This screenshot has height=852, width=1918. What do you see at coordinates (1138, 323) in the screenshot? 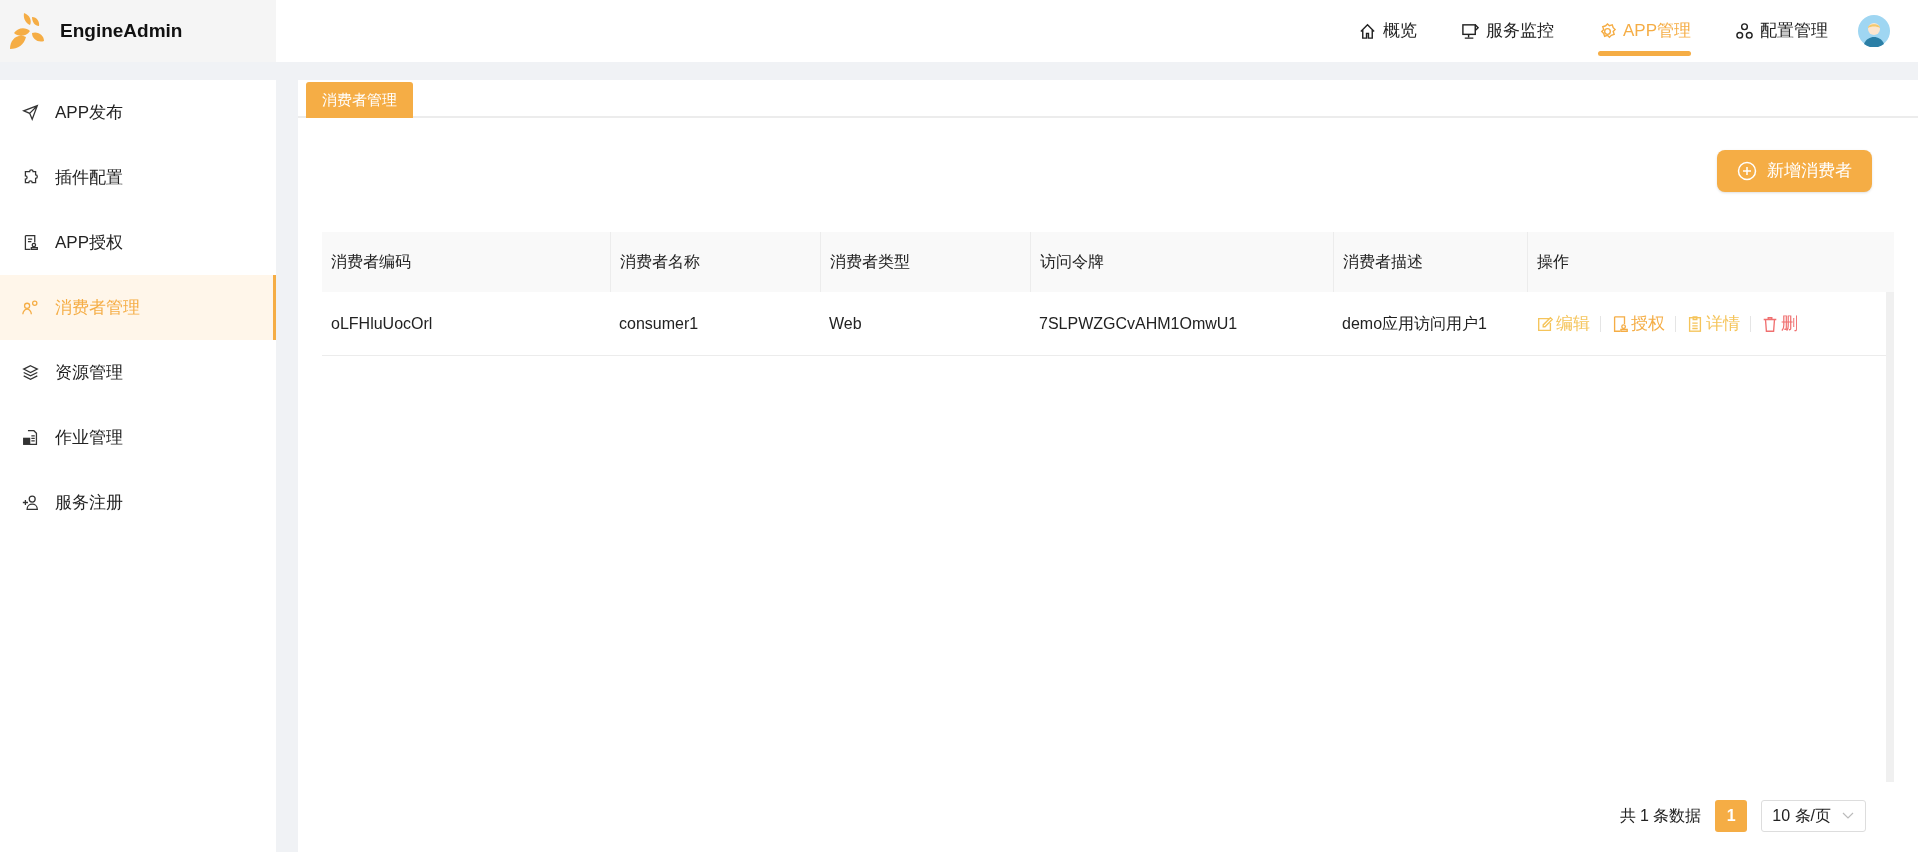
I see `table-cell-text: 7SLPWZGCvAHM1OmwU1` at bounding box center [1138, 323].